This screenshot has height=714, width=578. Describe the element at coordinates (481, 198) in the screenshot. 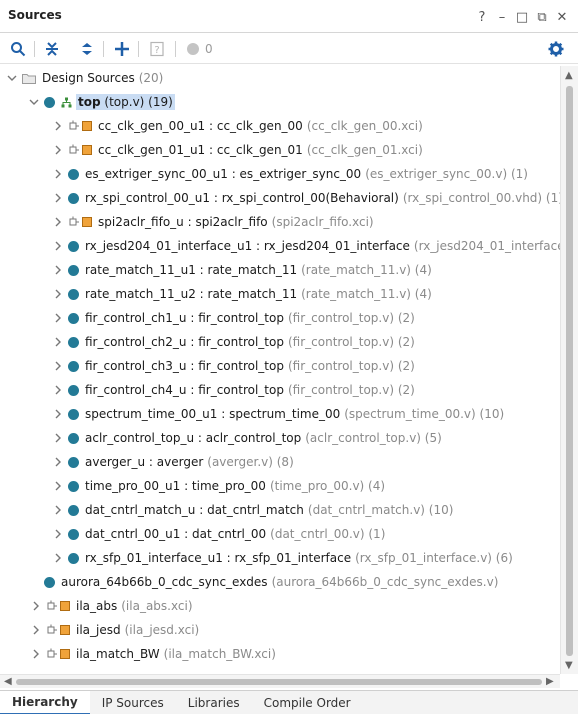

I see `tree-item-source-file: (rx_spi_control_00.vhd) (1)` at that location.